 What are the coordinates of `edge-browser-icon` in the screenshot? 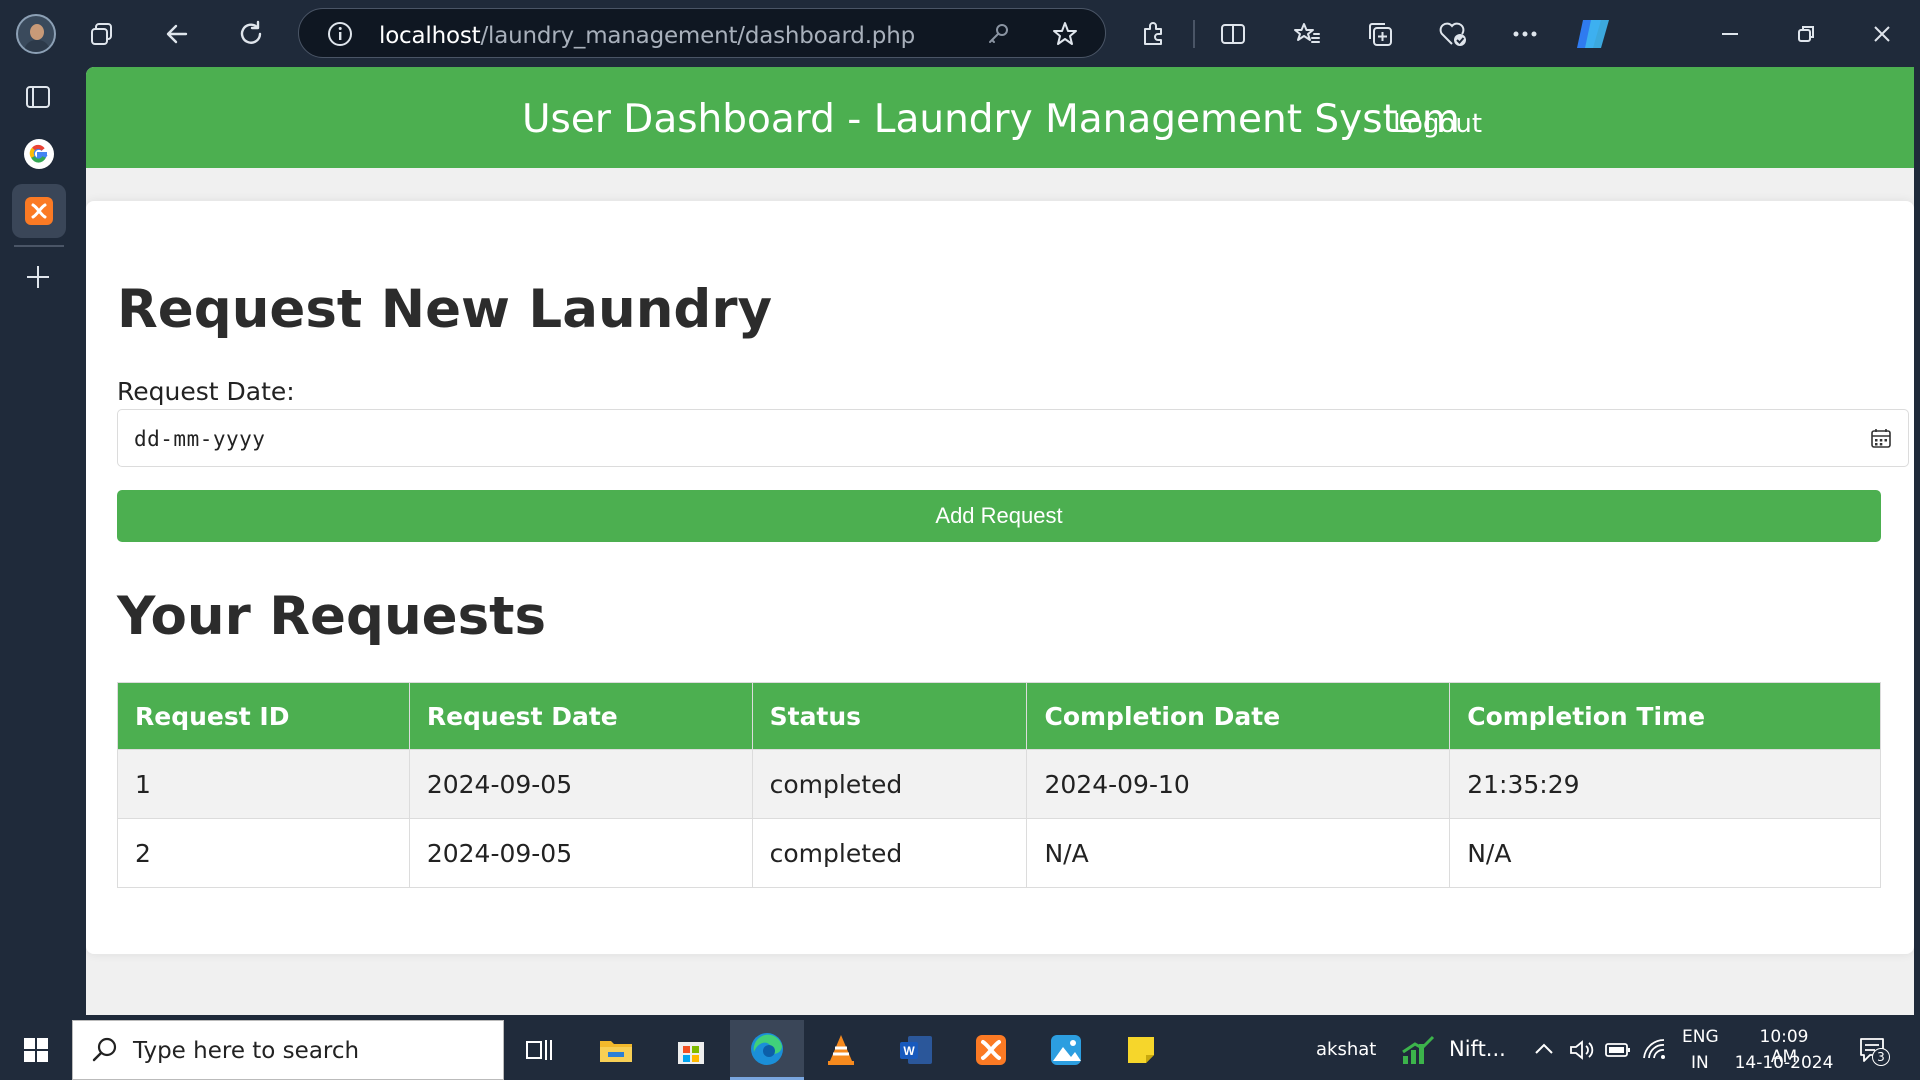 It's located at (767, 1050).